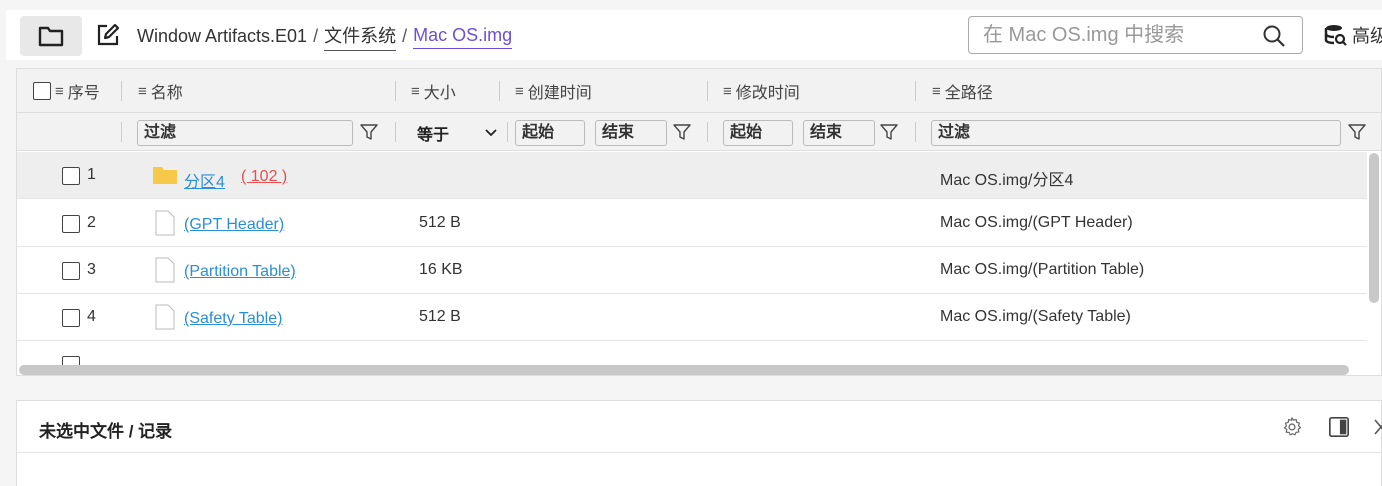  Describe the element at coordinates (83, 93) in the screenshot. I see `column-index-label: 序号` at that location.